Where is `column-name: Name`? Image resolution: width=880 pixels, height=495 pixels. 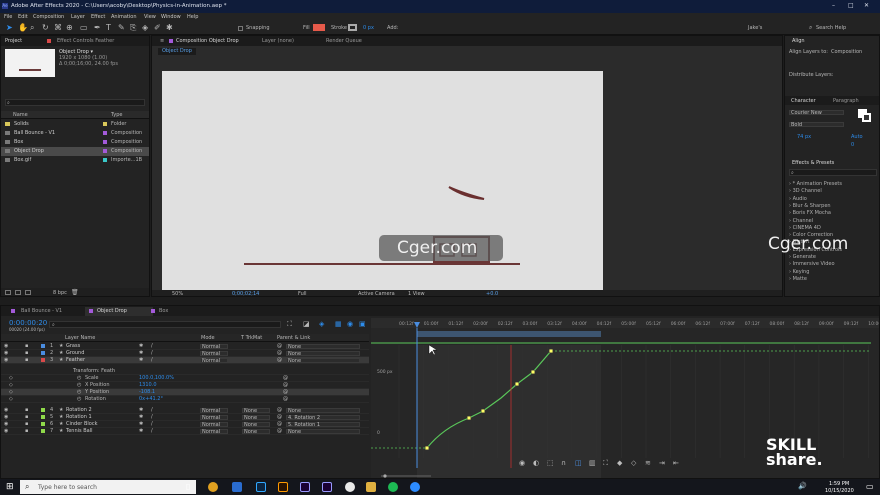
column-name: Name is located at coordinates (20, 115).